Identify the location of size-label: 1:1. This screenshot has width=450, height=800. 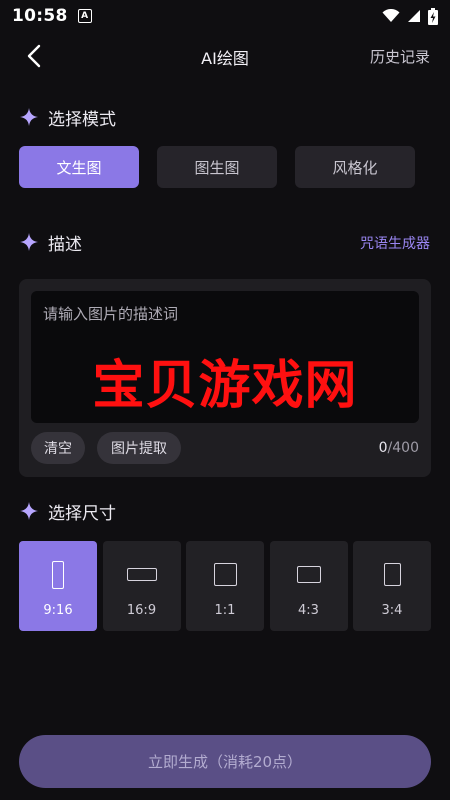
(225, 610).